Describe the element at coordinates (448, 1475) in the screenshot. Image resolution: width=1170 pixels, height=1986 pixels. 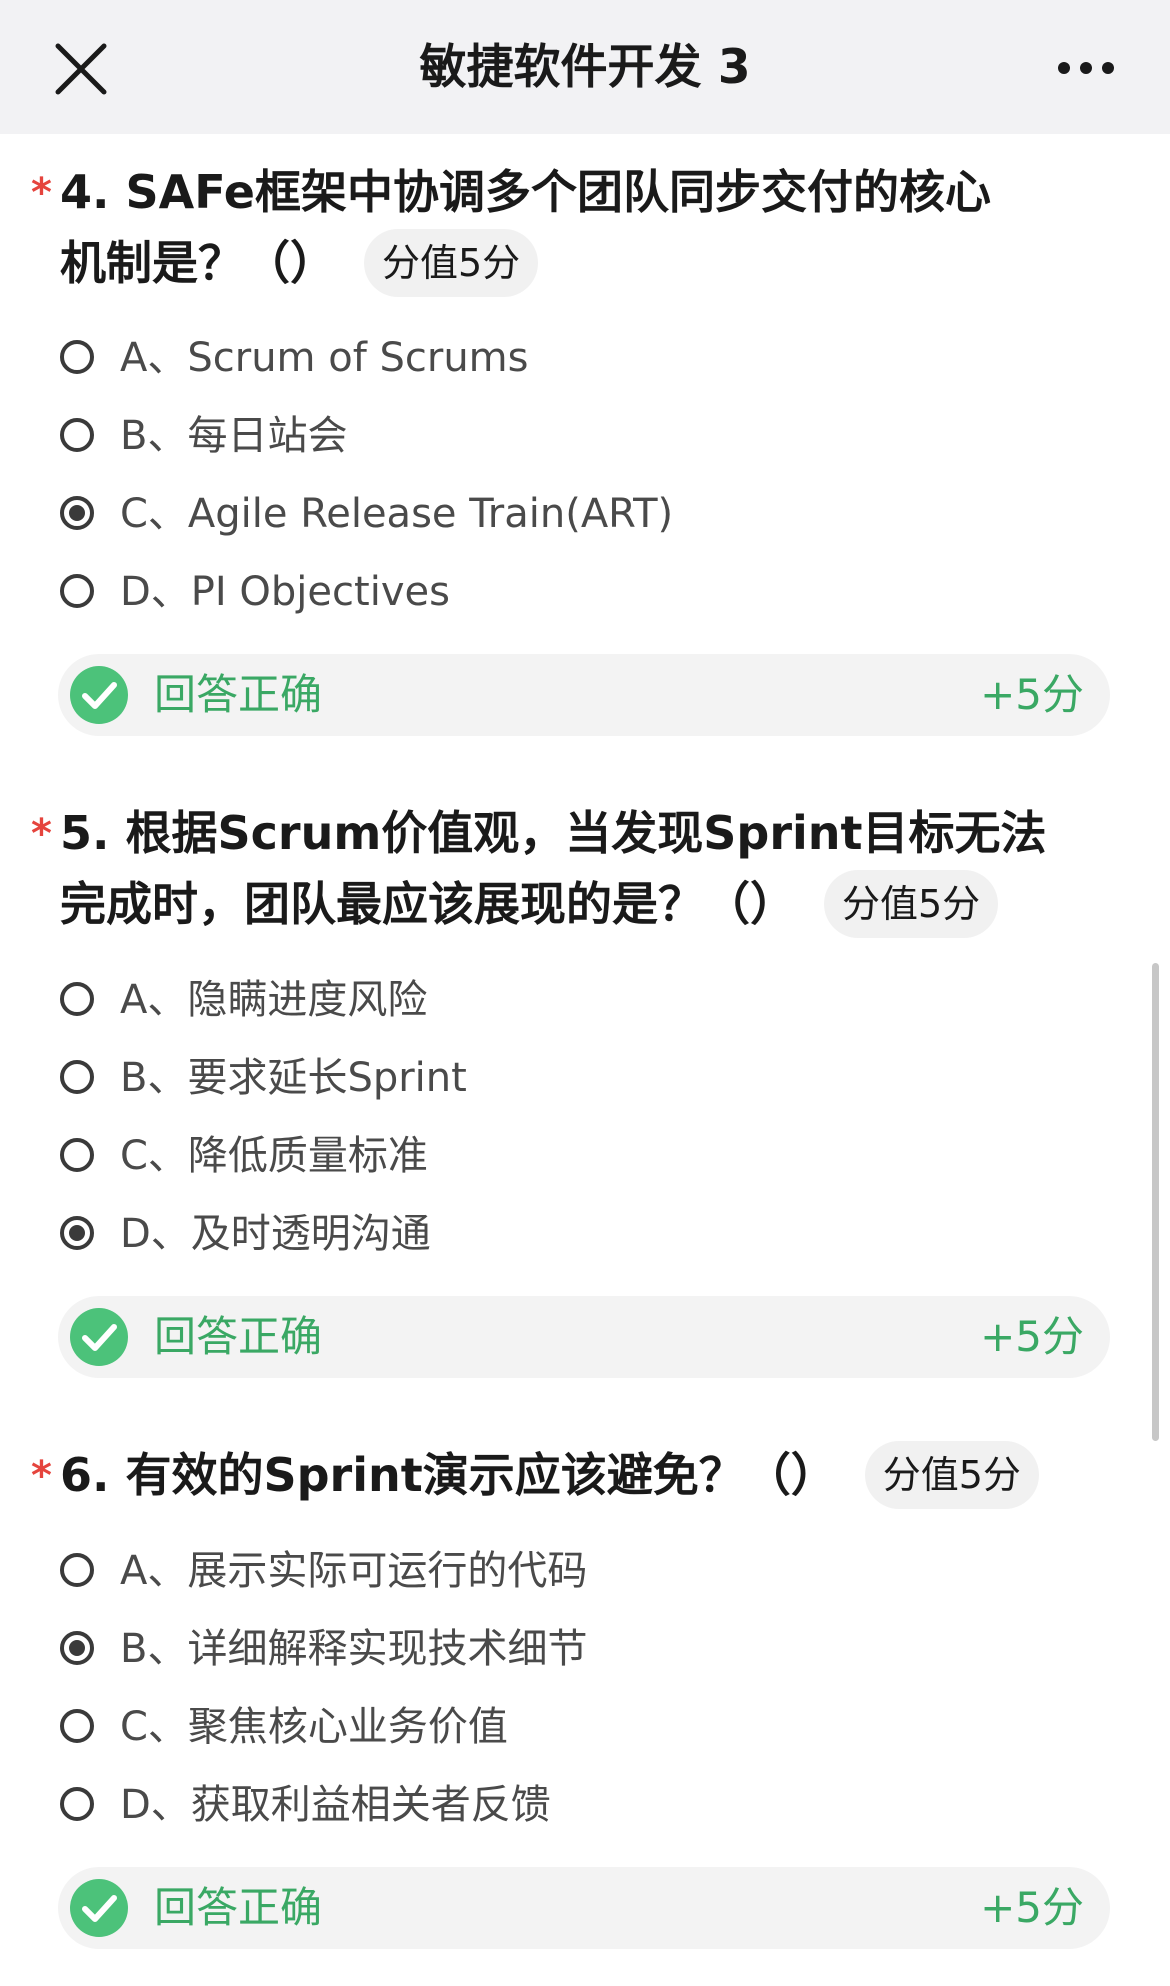
I see `question-title-line: 6. 有效的Sprint演示应该避免？（）` at that location.